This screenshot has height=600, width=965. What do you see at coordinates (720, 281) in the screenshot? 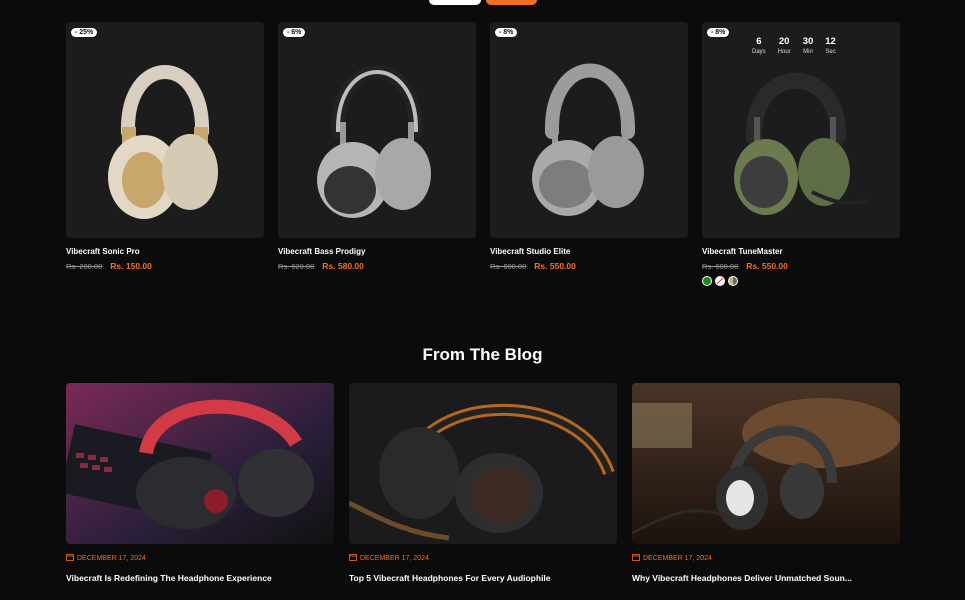
I see `swatch-white` at bounding box center [720, 281].